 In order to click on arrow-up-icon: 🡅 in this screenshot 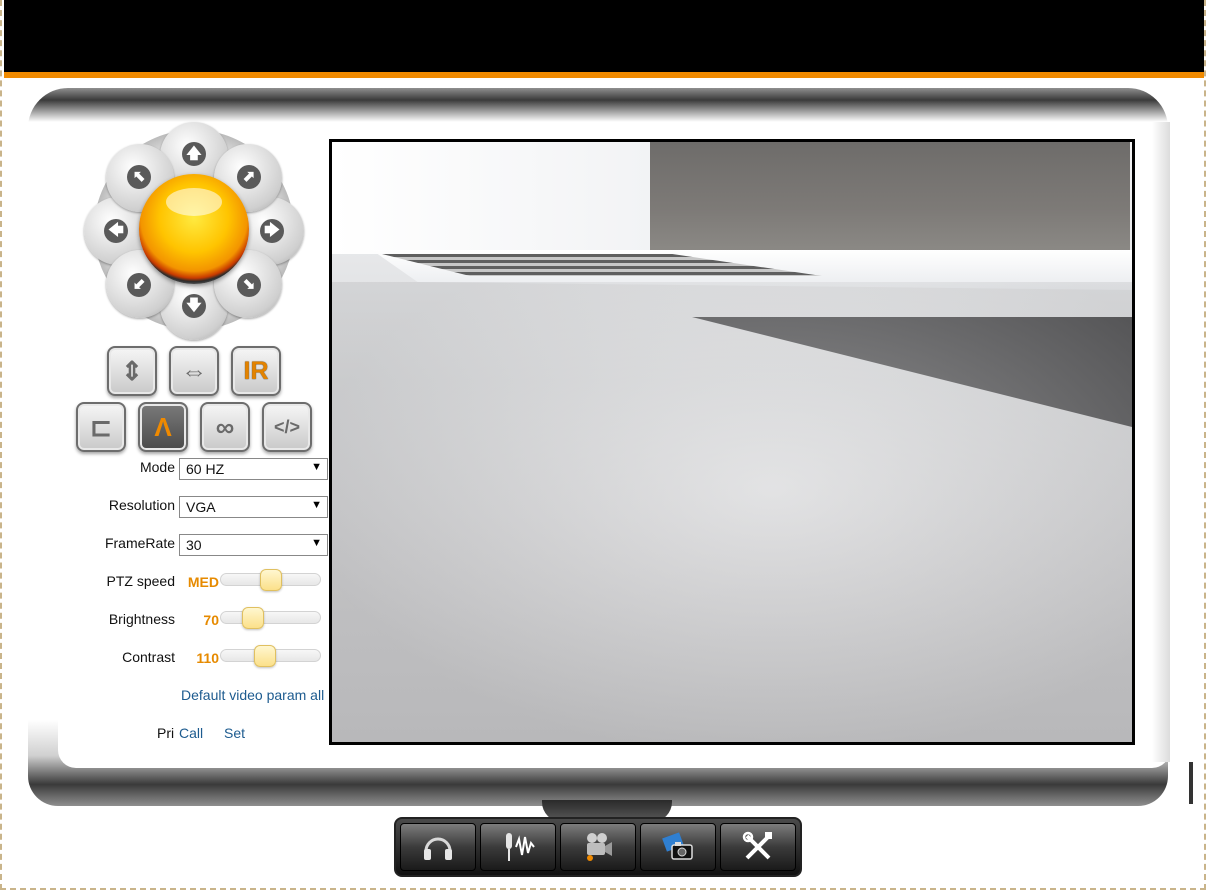, I will do `click(194, 154)`.